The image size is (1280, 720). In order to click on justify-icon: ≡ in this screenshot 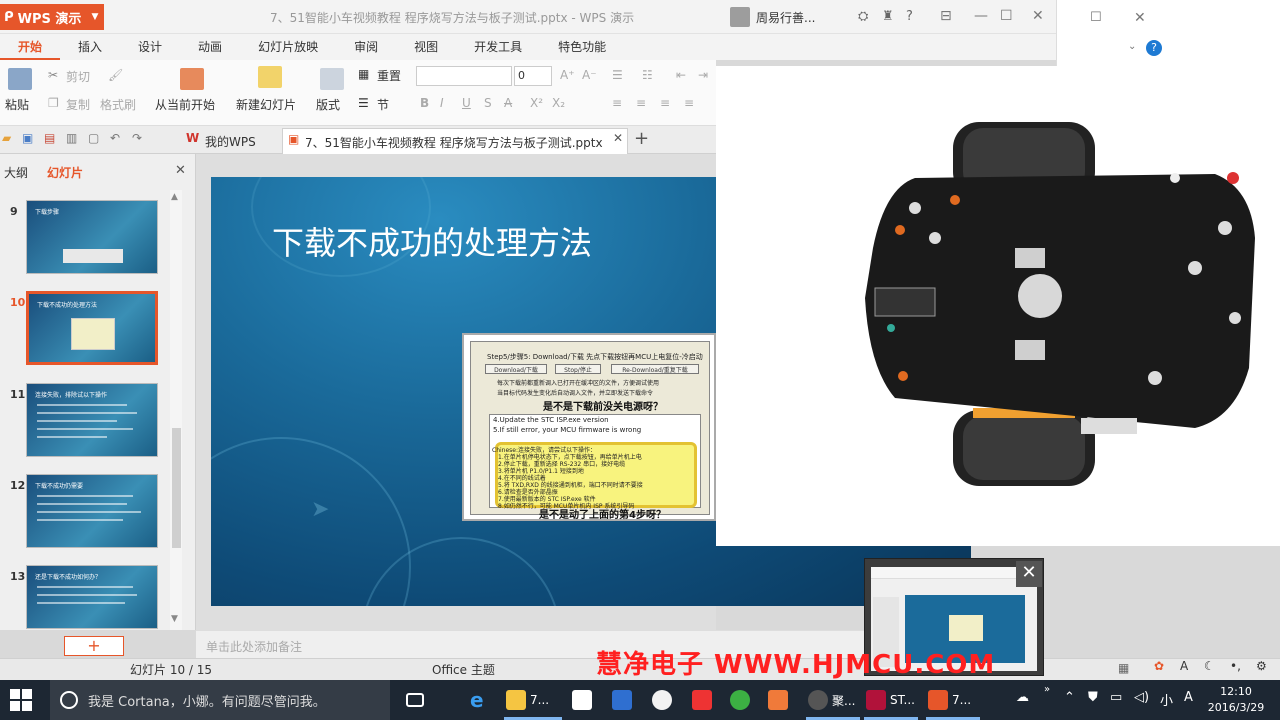, I will do `click(689, 103)`.